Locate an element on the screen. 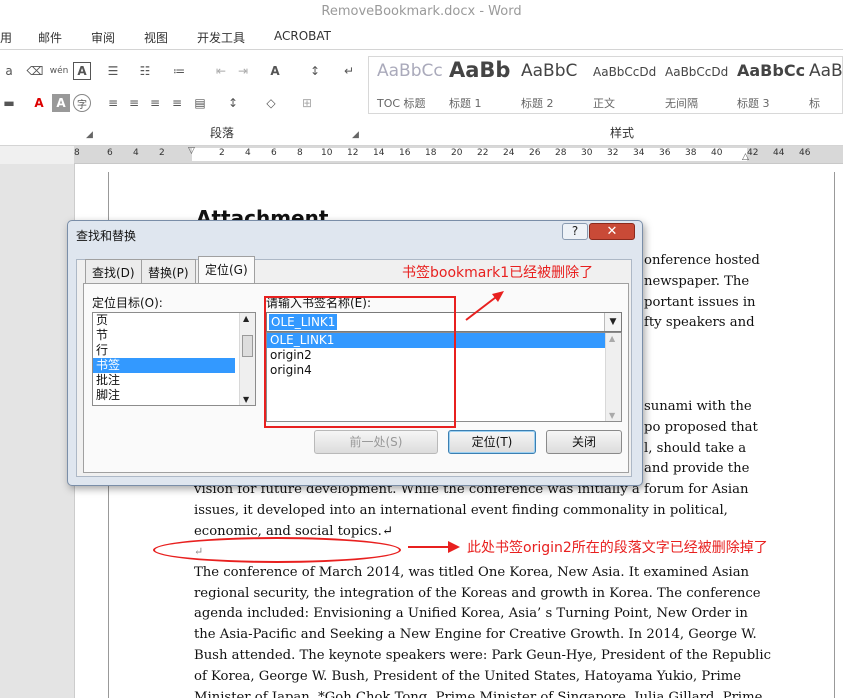 This screenshot has width=843, height=698. show-marks-icon: ↵ is located at coordinates (349, 71).